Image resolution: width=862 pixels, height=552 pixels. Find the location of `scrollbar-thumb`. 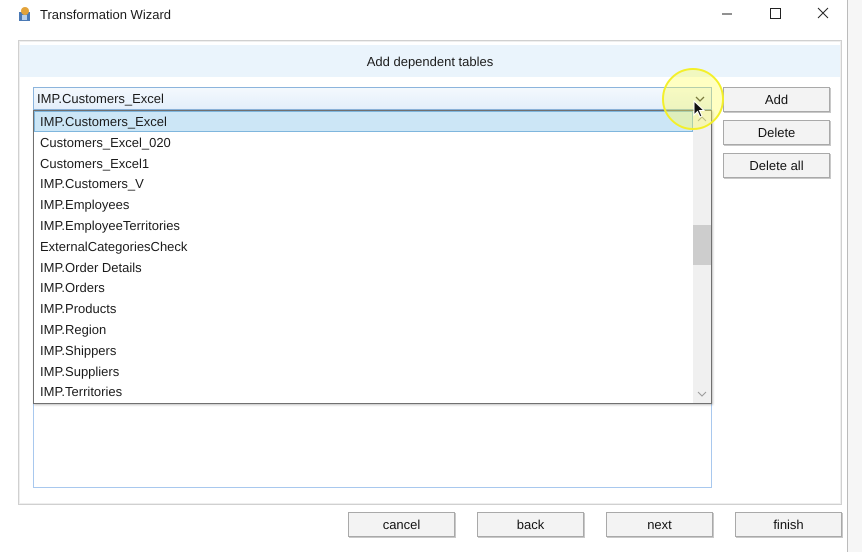

scrollbar-thumb is located at coordinates (702, 245).